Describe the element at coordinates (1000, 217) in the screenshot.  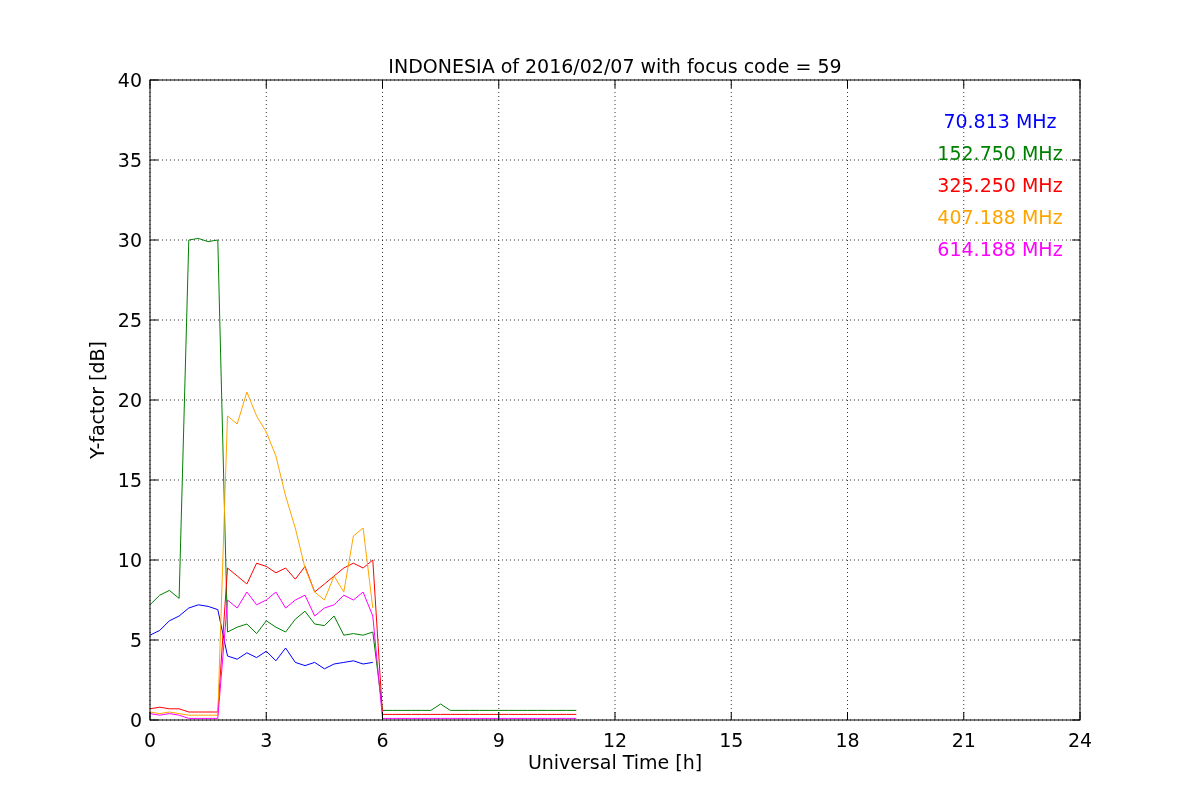
I see `legend-label: 407.188 MHz` at that location.